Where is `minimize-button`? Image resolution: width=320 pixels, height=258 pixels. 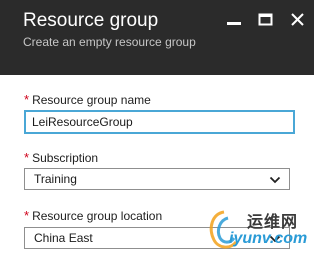 minimize-button is located at coordinates (234, 20).